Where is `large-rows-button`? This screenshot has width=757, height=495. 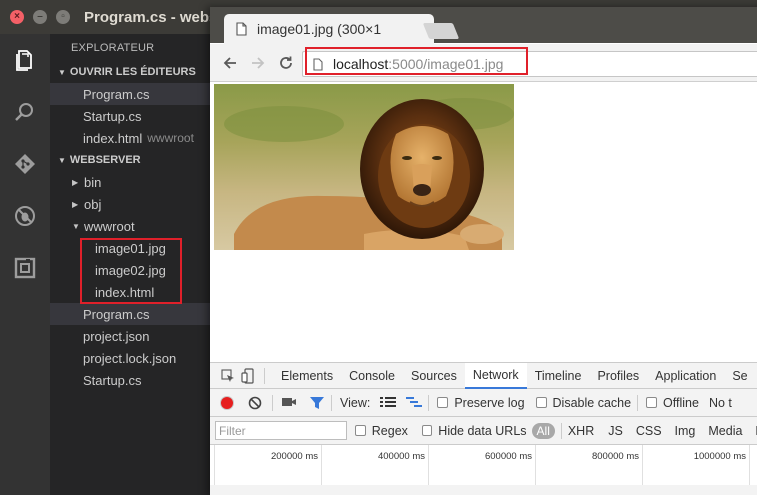
large-rows-button is located at coordinates (388, 403).